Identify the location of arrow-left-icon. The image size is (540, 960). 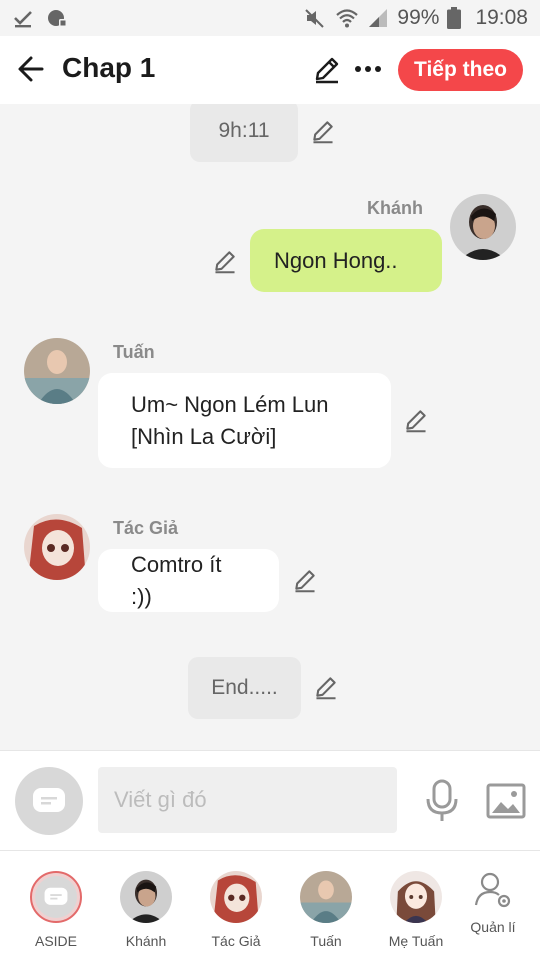
(31, 69).